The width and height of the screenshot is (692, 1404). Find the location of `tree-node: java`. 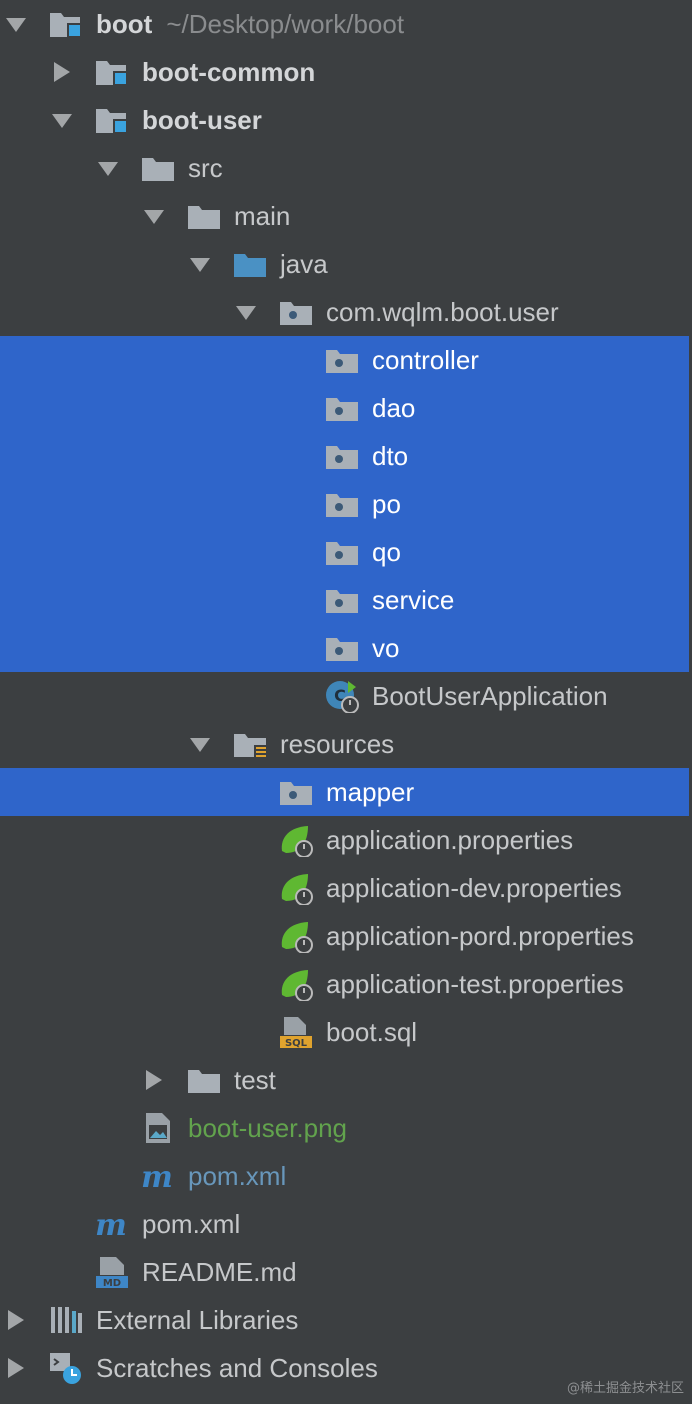

tree-node: java is located at coordinates (346, 264).